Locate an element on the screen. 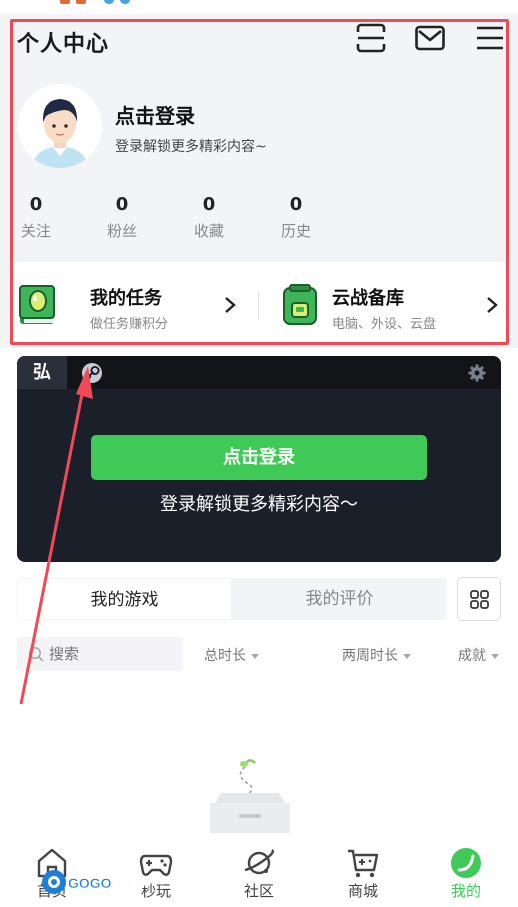 This screenshot has height=907, width=518. grid-icon is located at coordinates (479, 599).